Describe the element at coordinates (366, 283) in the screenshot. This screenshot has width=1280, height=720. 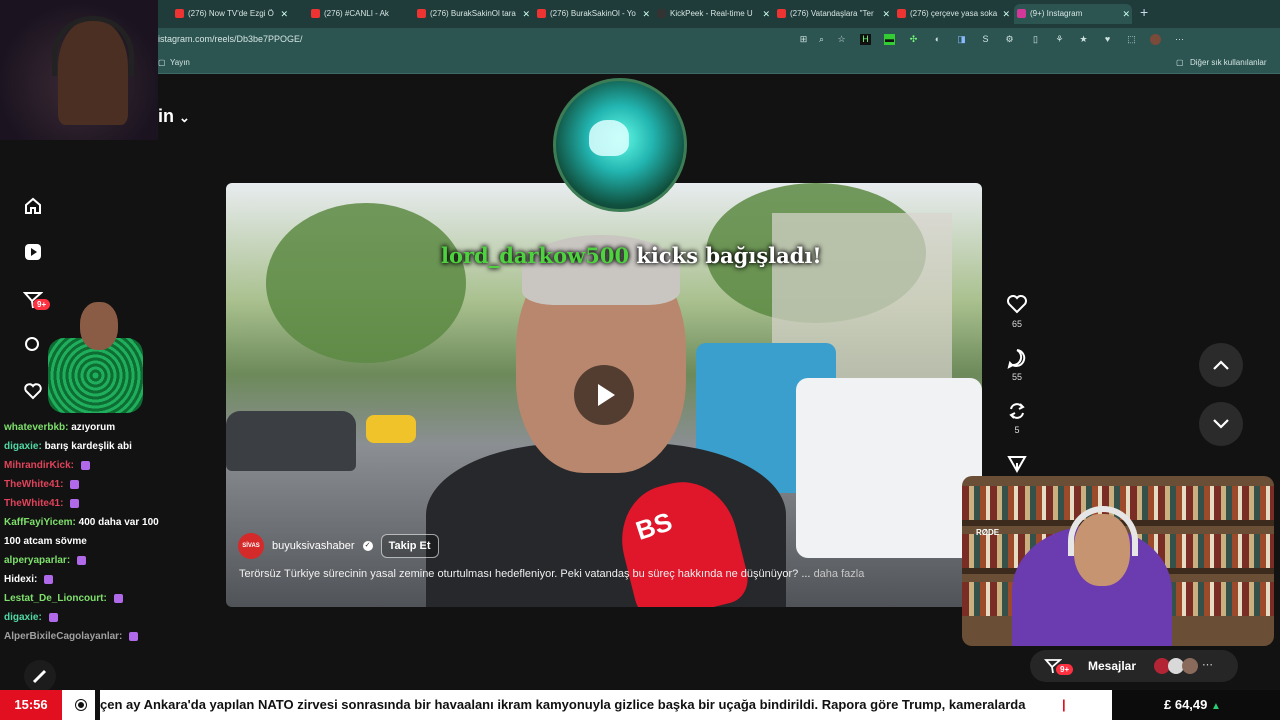
I see `background-tree` at that location.